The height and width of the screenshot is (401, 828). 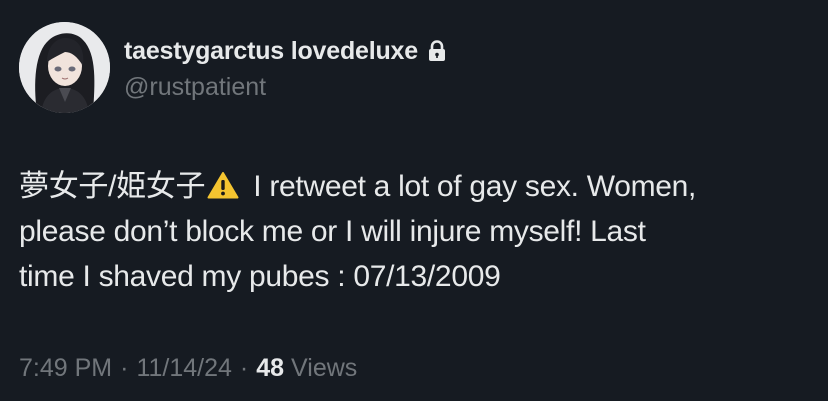 What do you see at coordinates (471, 186) in the screenshot?
I see `tweet-line-1-suffix: I retweet a lot of gay sex. Women,` at bounding box center [471, 186].